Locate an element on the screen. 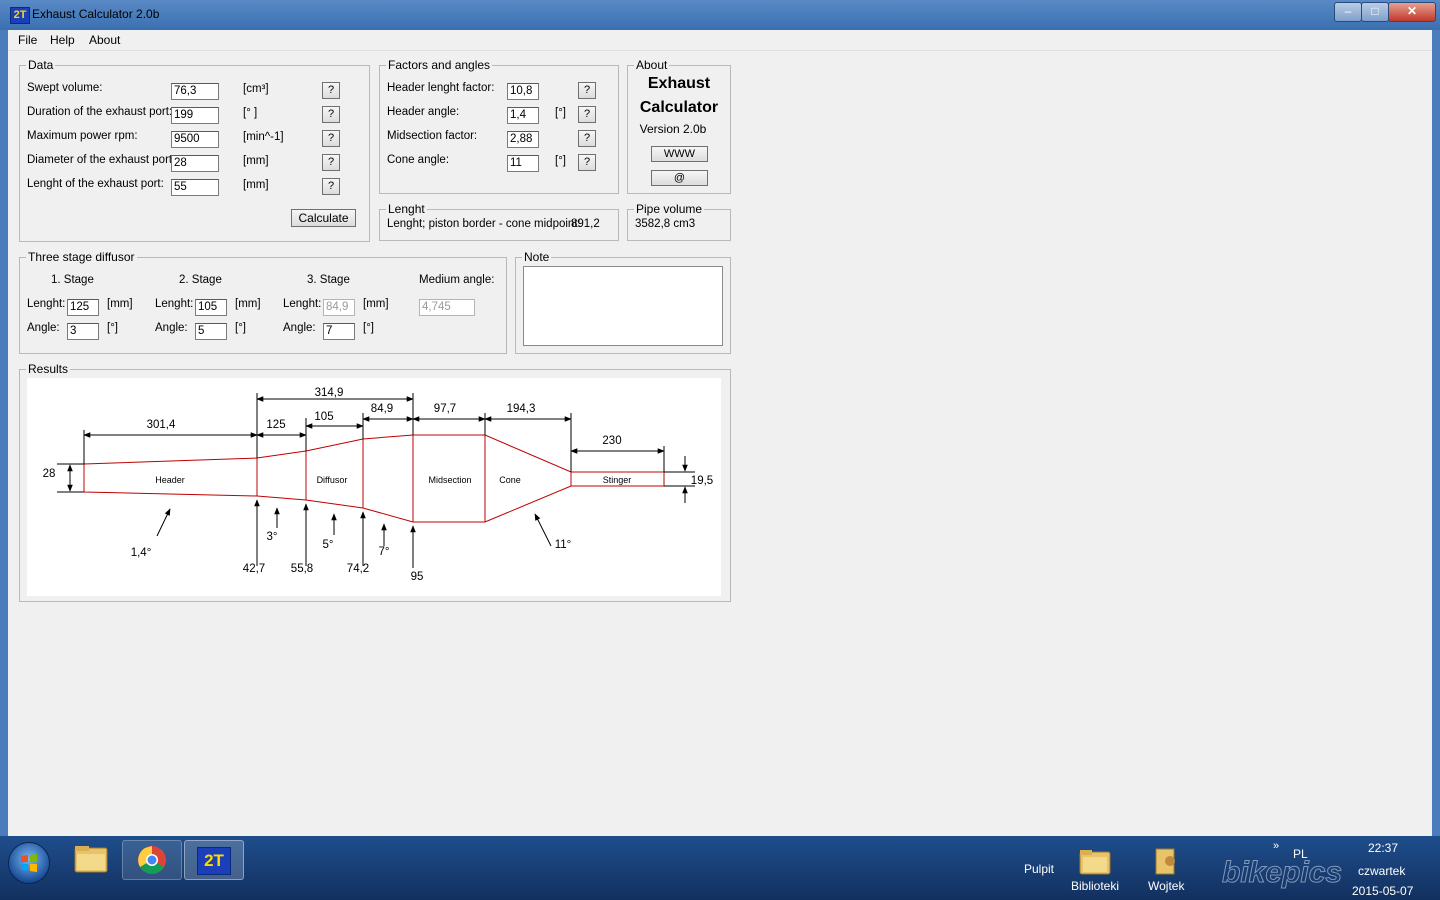  header-angle-input: 1,4 is located at coordinates (523, 115).